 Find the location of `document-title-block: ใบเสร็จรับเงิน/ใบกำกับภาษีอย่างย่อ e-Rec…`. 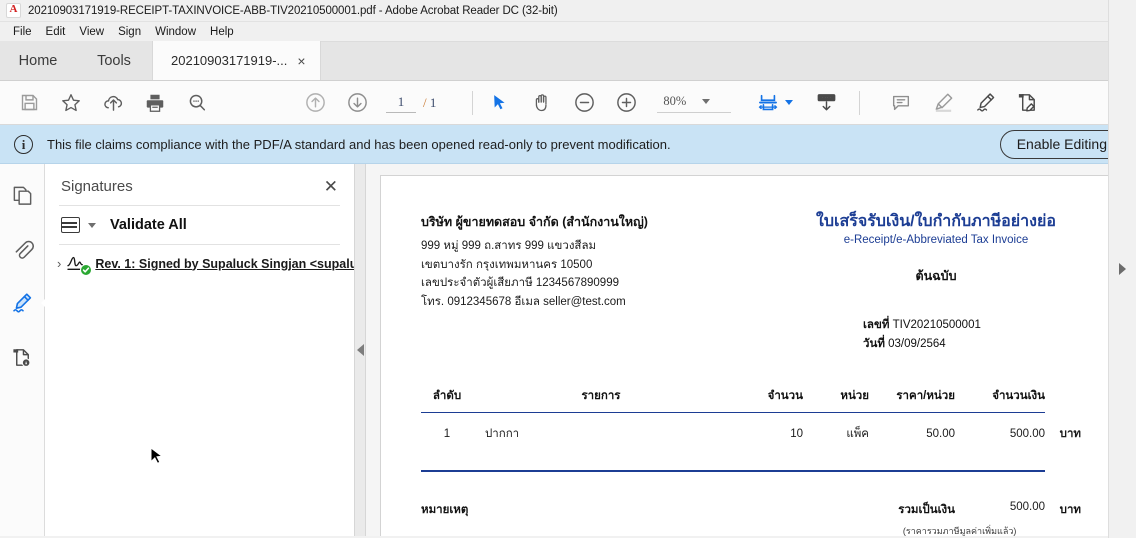

document-title-block: ใบเสร็จรับเงิน/ใบกำกับภาษีอย่างย่อ e-Rec… is located at coordinates (936, 282).